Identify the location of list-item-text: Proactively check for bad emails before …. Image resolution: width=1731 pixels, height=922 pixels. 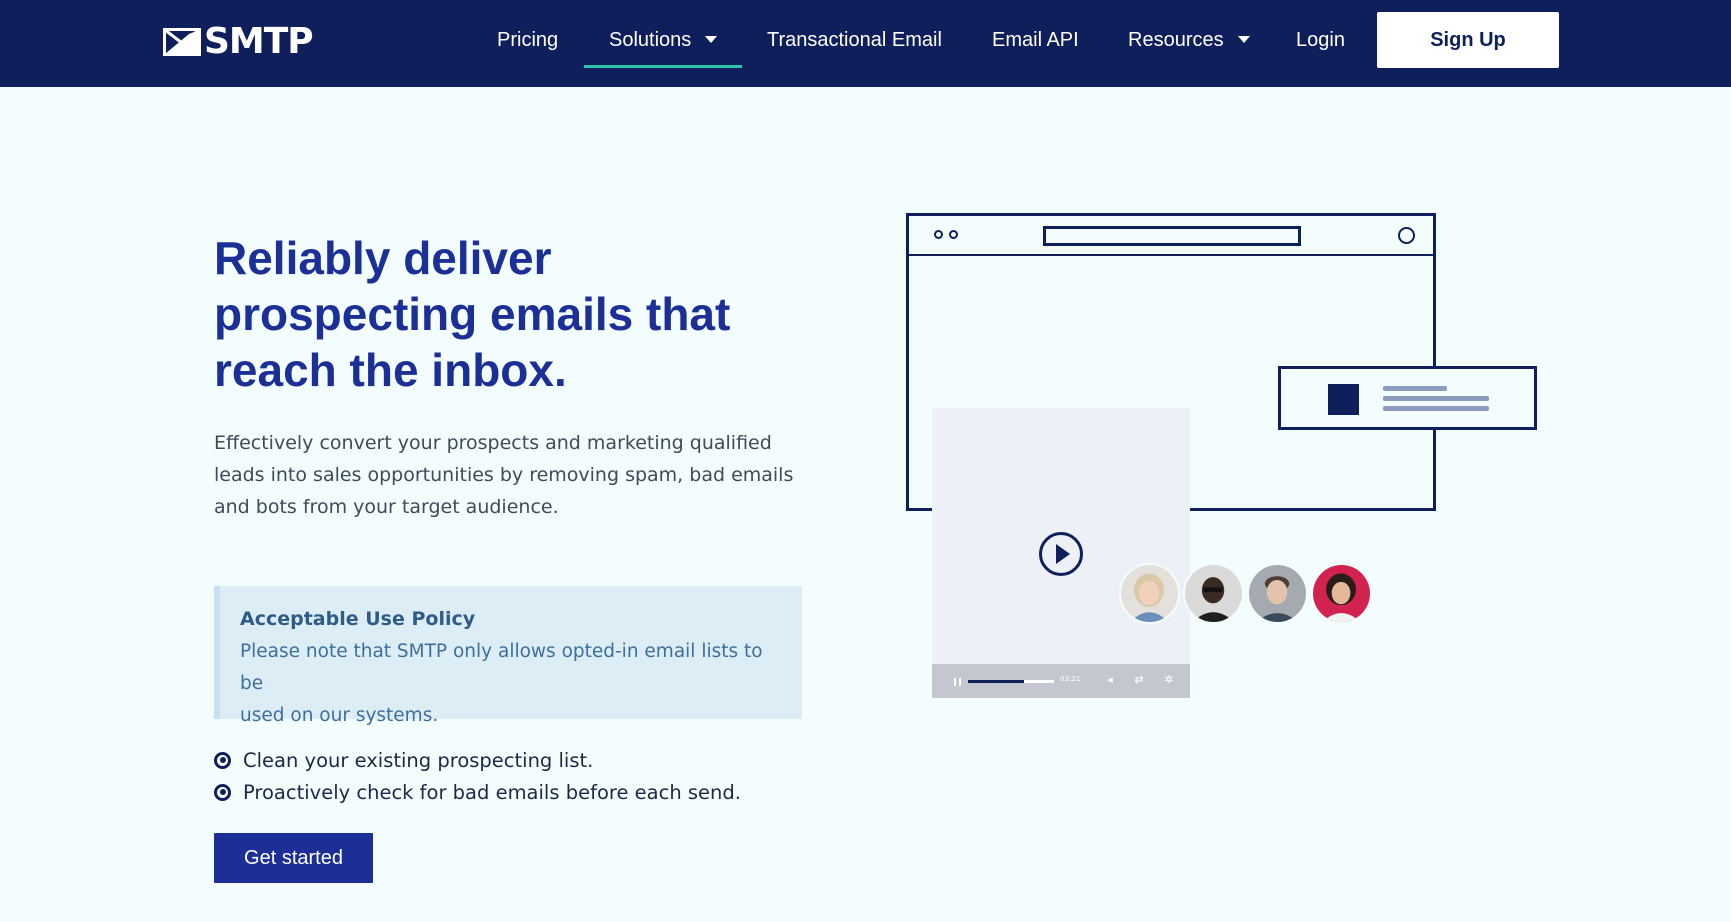
(492, 792).